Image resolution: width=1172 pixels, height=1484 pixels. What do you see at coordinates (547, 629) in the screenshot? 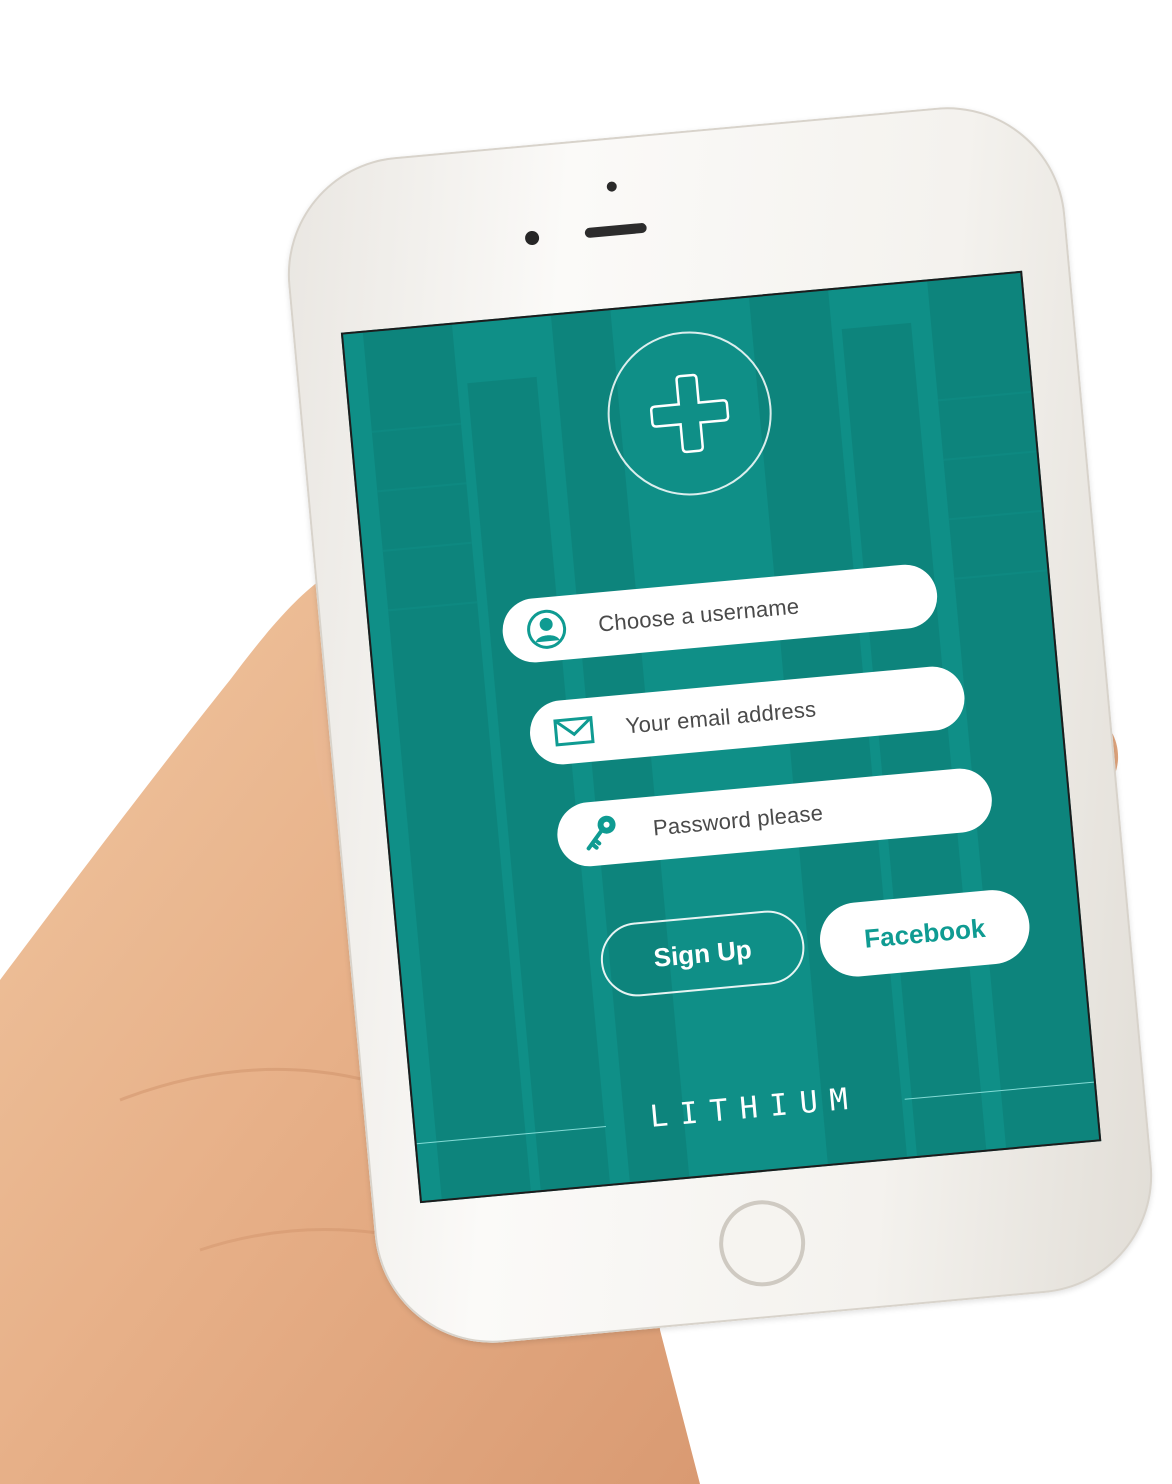
I see `user-icon` at bounding box center [547, 629].